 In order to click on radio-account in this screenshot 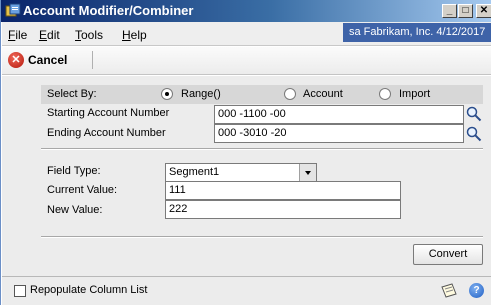, I will do `click(290, 94)`.